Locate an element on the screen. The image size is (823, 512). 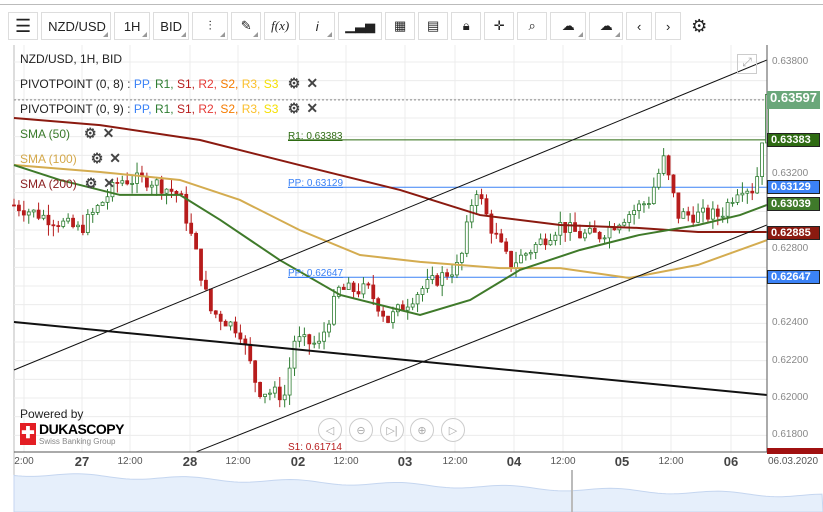
pivot-pp2-label: PP: 0.62647 is located at coordinates (316, 273).